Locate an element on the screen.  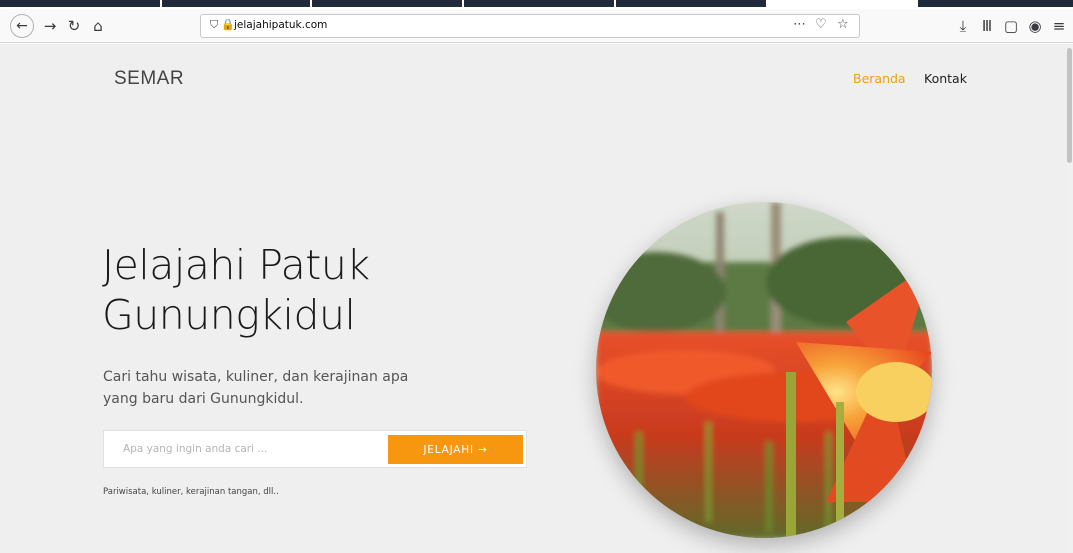
url-text: jelajahipatuk.com is located at coordinates (280, 25).